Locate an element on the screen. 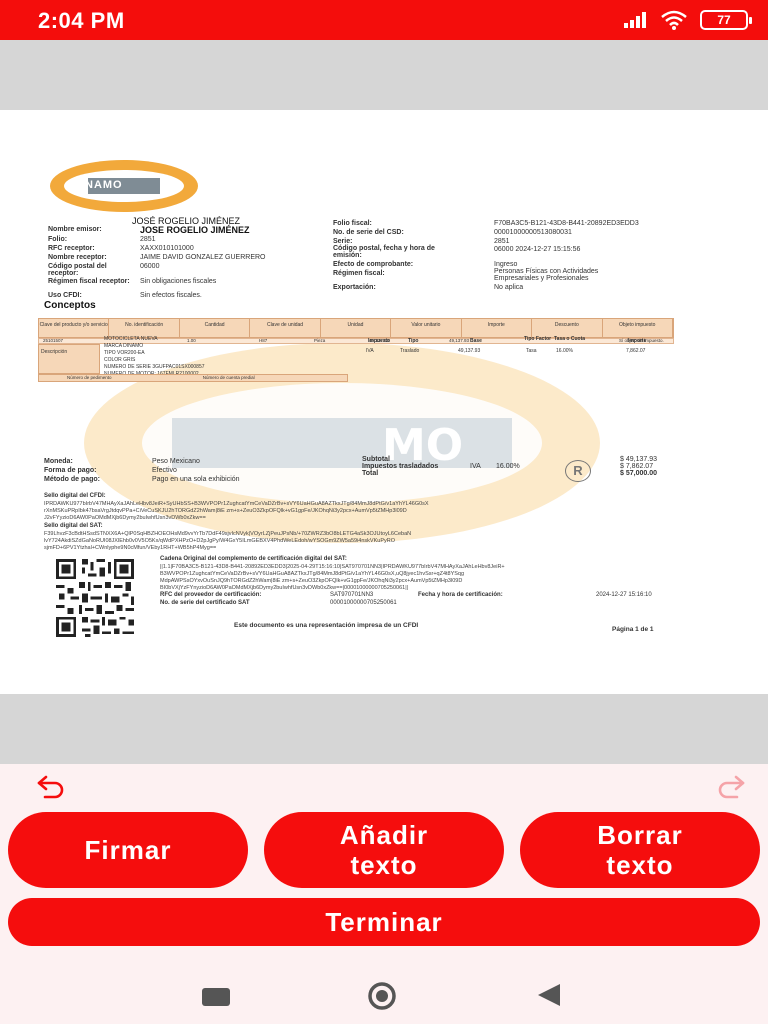 This screenshot has height=1024, width=768. page-number: Página 1 de 1 is located at coordinates (633, 629).